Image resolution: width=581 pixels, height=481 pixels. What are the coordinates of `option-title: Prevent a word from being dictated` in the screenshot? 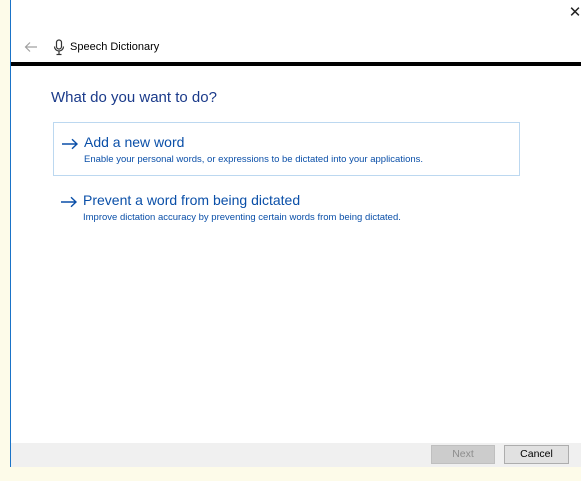 It's located at (192, 200).